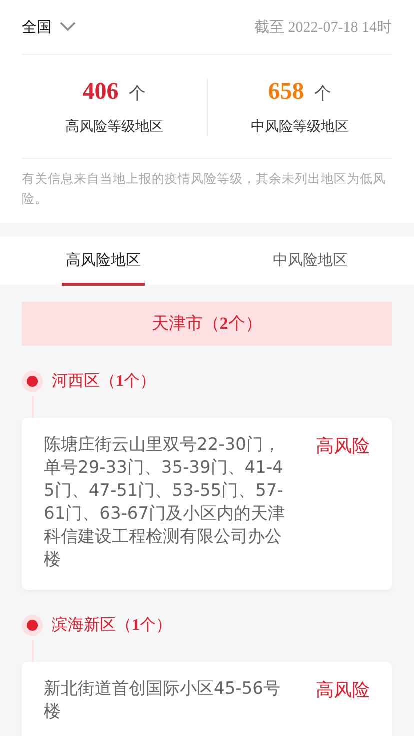  Describe the element at coordinates (207, 324) in the screenshot. I see `province-header: 天津市（2个）` at that location.